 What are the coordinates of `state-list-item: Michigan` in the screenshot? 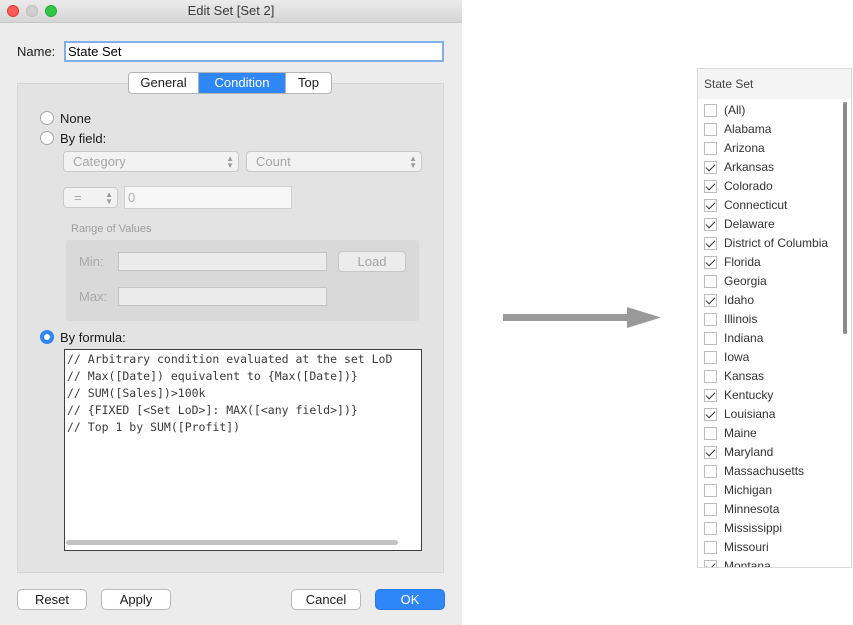 It's located at (774, 490).